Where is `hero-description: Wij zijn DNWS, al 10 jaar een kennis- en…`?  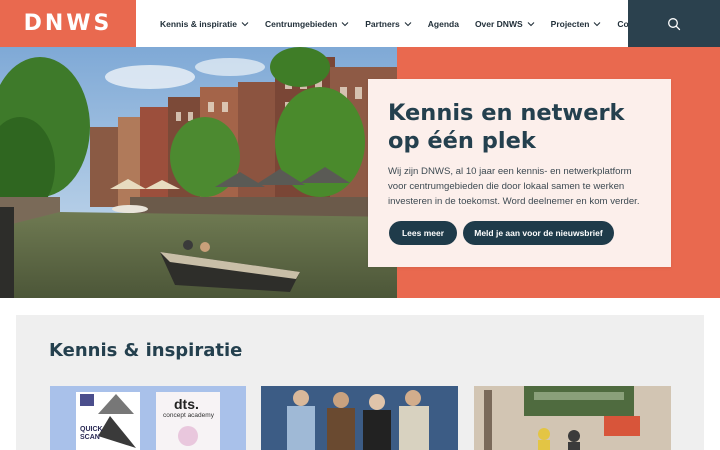
hero-description: Wij zijn DNWS, al 10 jaar een kennis- en… is located at coordinates (514, 186).